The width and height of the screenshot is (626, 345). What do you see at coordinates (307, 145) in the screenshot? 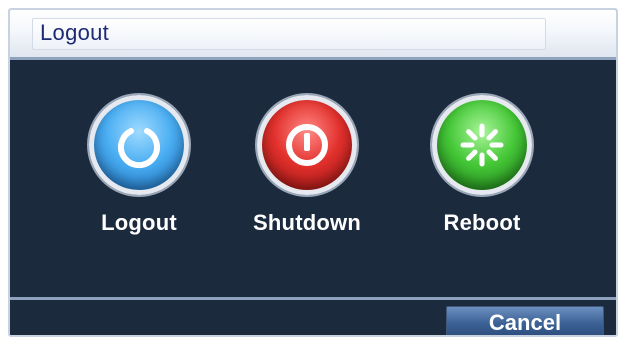
I see `power-off-icon` at bounding box center [307, 145].